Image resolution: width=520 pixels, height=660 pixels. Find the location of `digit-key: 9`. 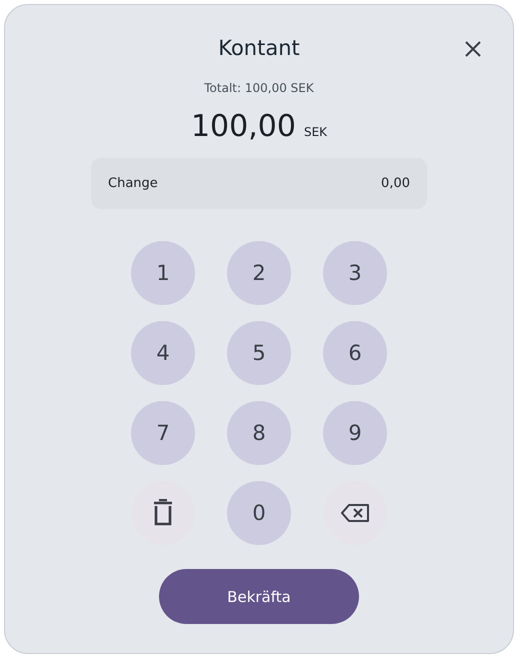

digit-key: 9 is located at coordinates (355, 433).